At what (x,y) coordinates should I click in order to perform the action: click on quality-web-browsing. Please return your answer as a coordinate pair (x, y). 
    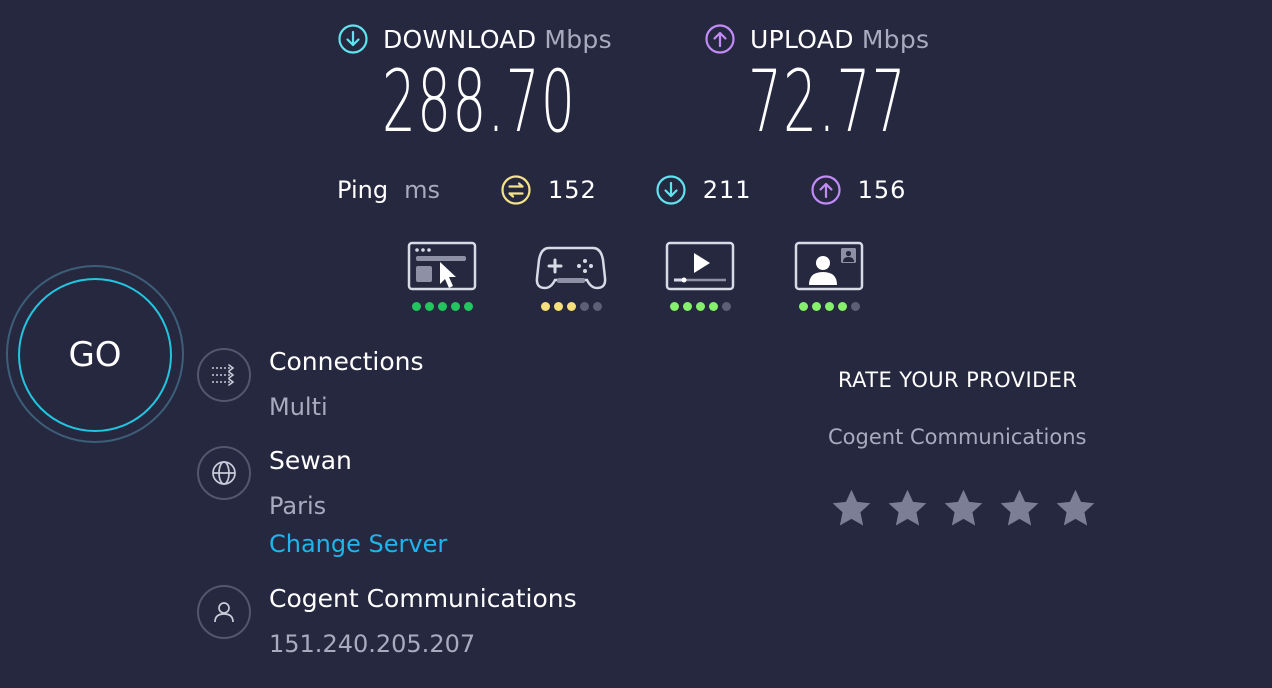
    Looking at the image, I should click on (442, 275).